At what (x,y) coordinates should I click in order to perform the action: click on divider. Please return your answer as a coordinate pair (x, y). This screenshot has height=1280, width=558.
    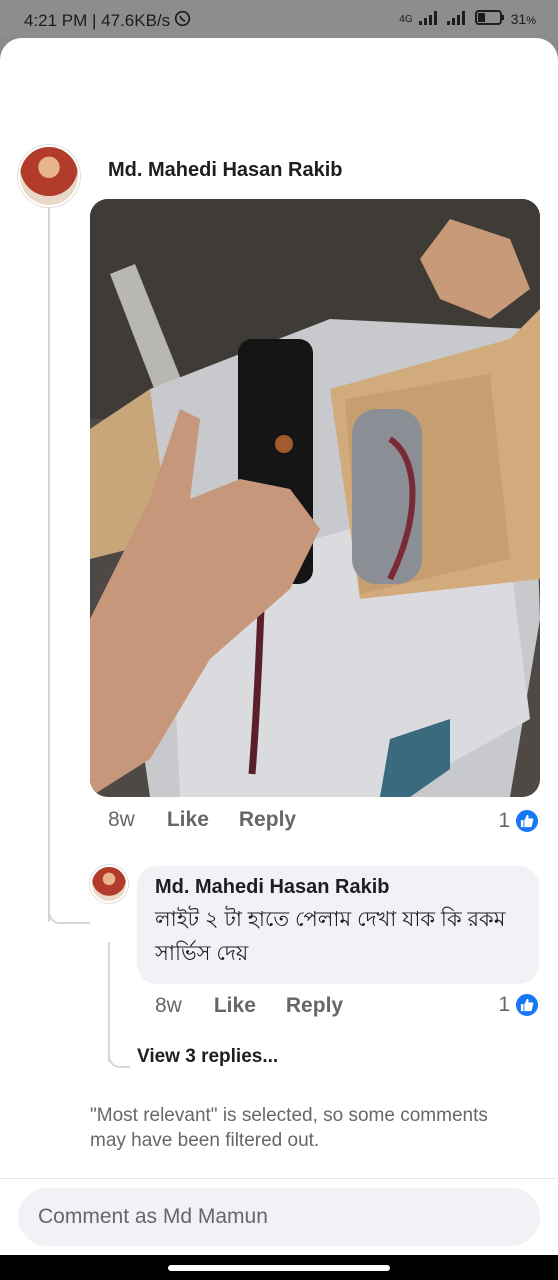
    Looking at the image, I should click on (279, 1178).